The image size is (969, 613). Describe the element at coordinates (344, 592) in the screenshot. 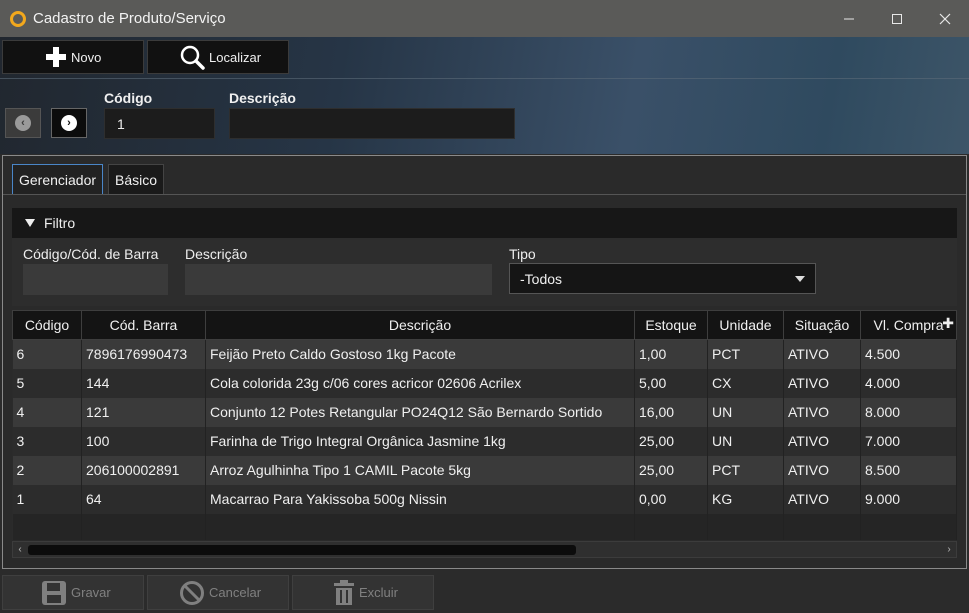

I see `trash-icon` at that location.